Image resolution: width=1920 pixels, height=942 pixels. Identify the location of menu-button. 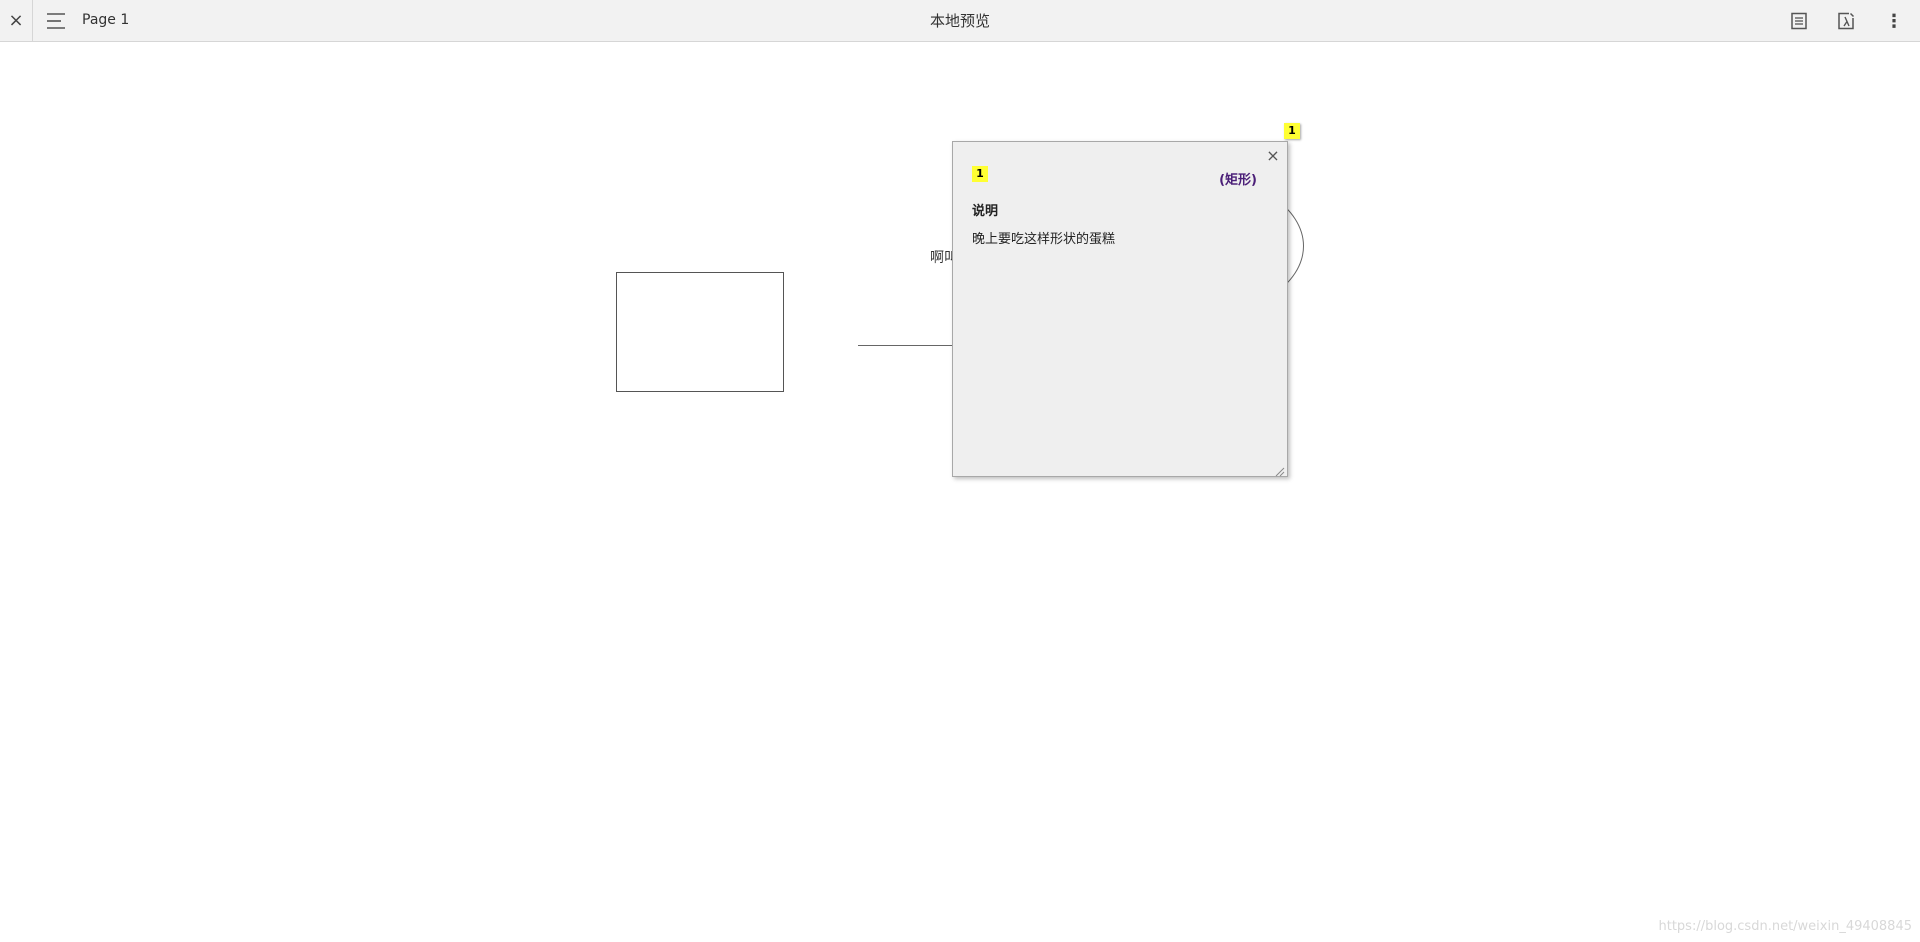
(56, 21).